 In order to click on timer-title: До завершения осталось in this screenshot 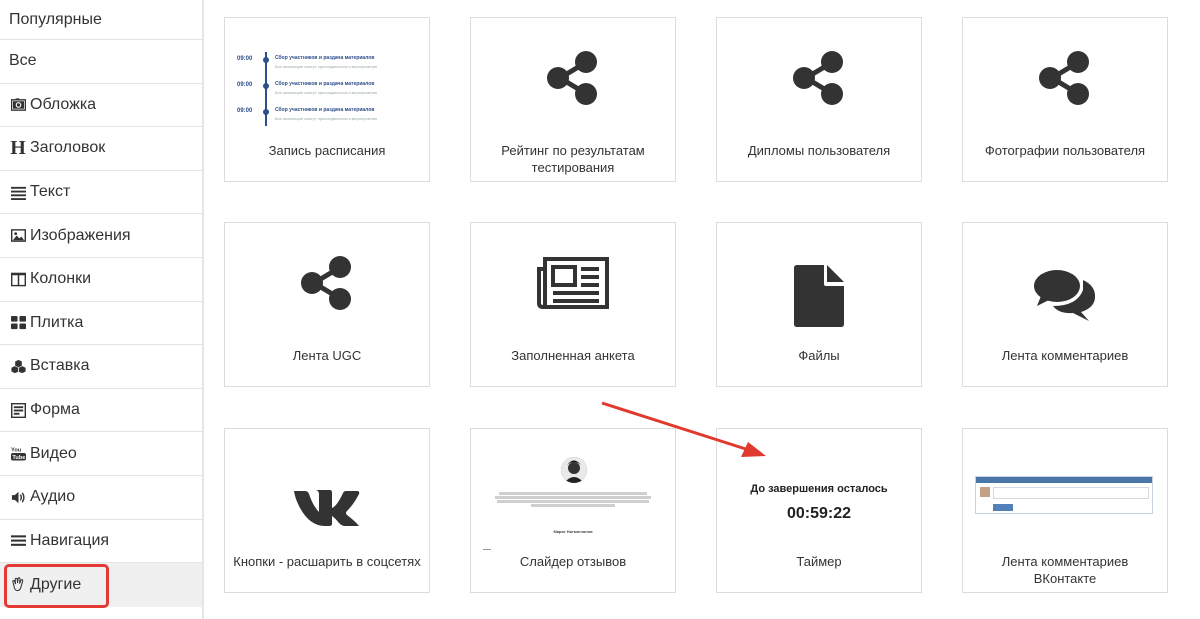, I will do `click(819, 489)`.